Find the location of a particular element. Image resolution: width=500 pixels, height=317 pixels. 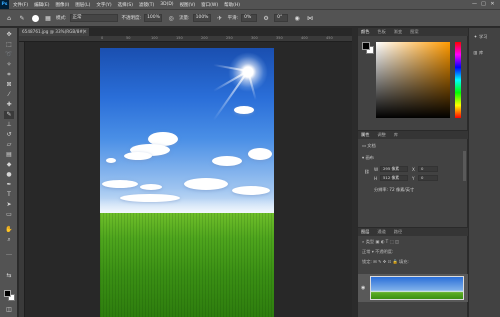

swap-colors-icon: ⇆ is located at coordinates (9, 276).